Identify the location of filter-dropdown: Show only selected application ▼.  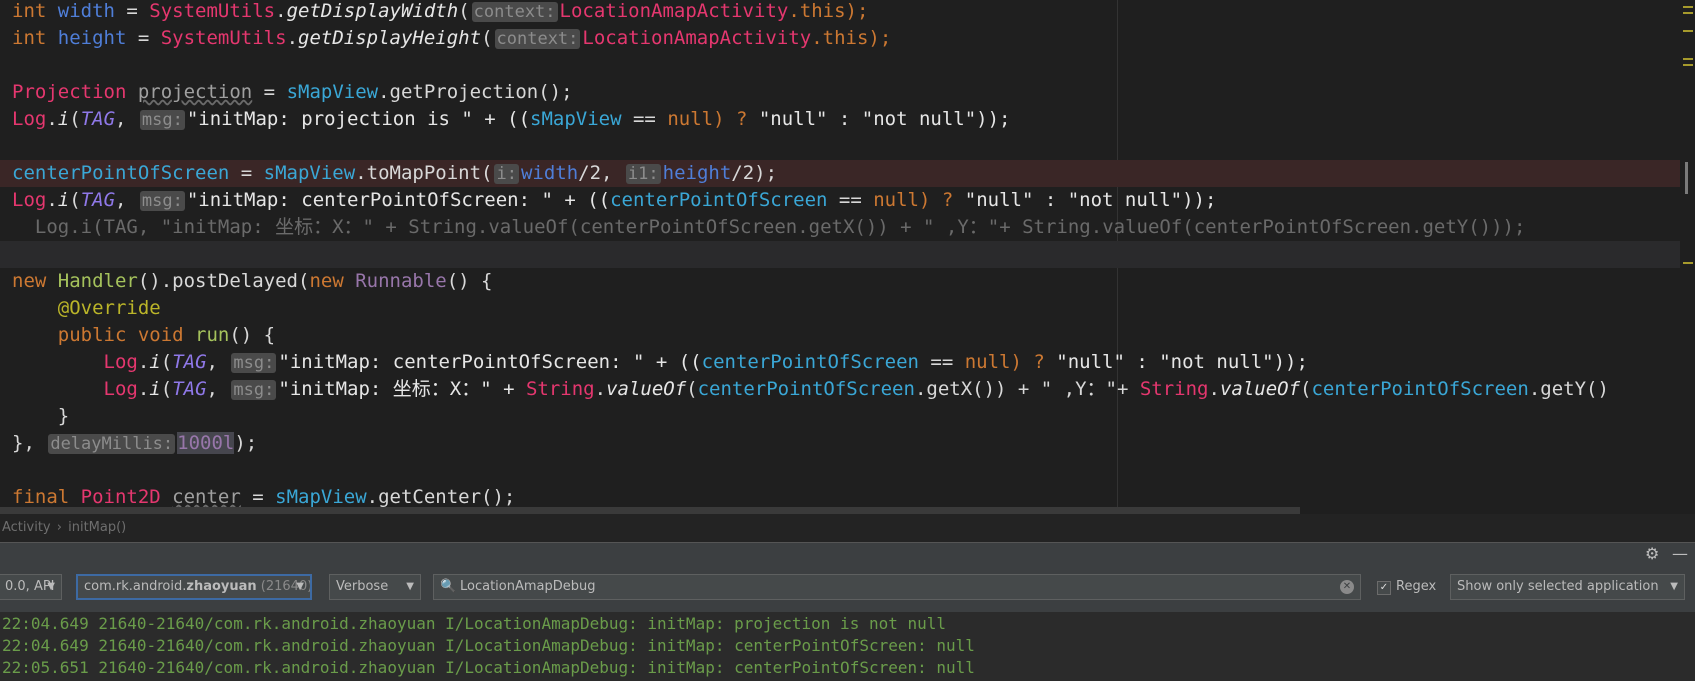
(1567, 587).